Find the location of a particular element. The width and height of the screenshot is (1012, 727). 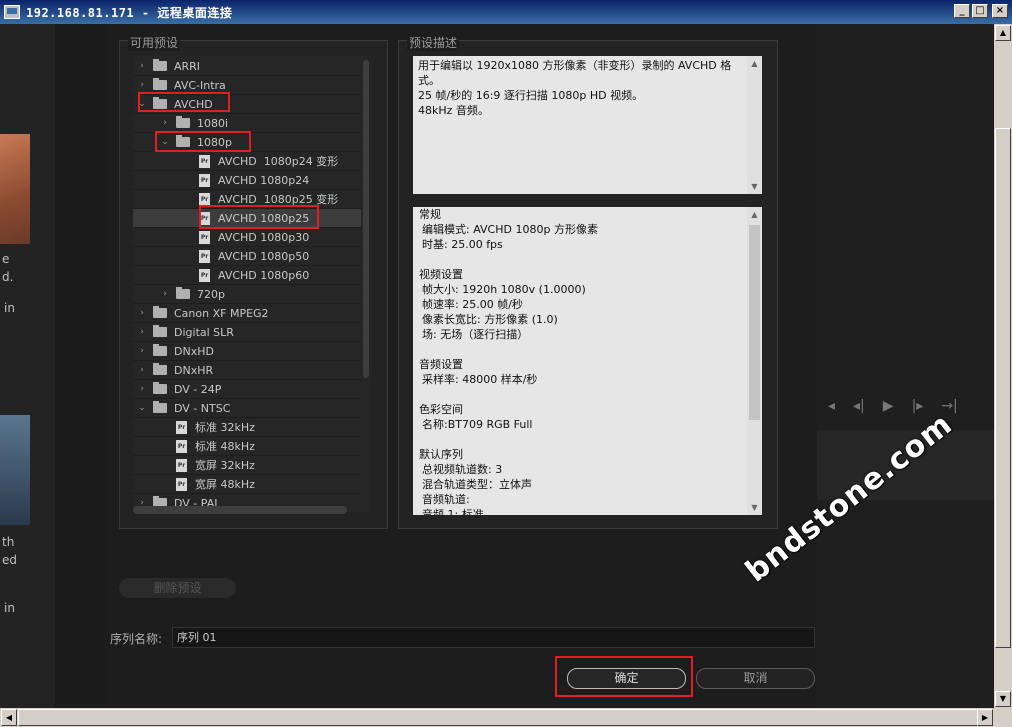

spec-line: 像素长宽比: 方形像素 (1.0) is located at coordinates (490, 319).